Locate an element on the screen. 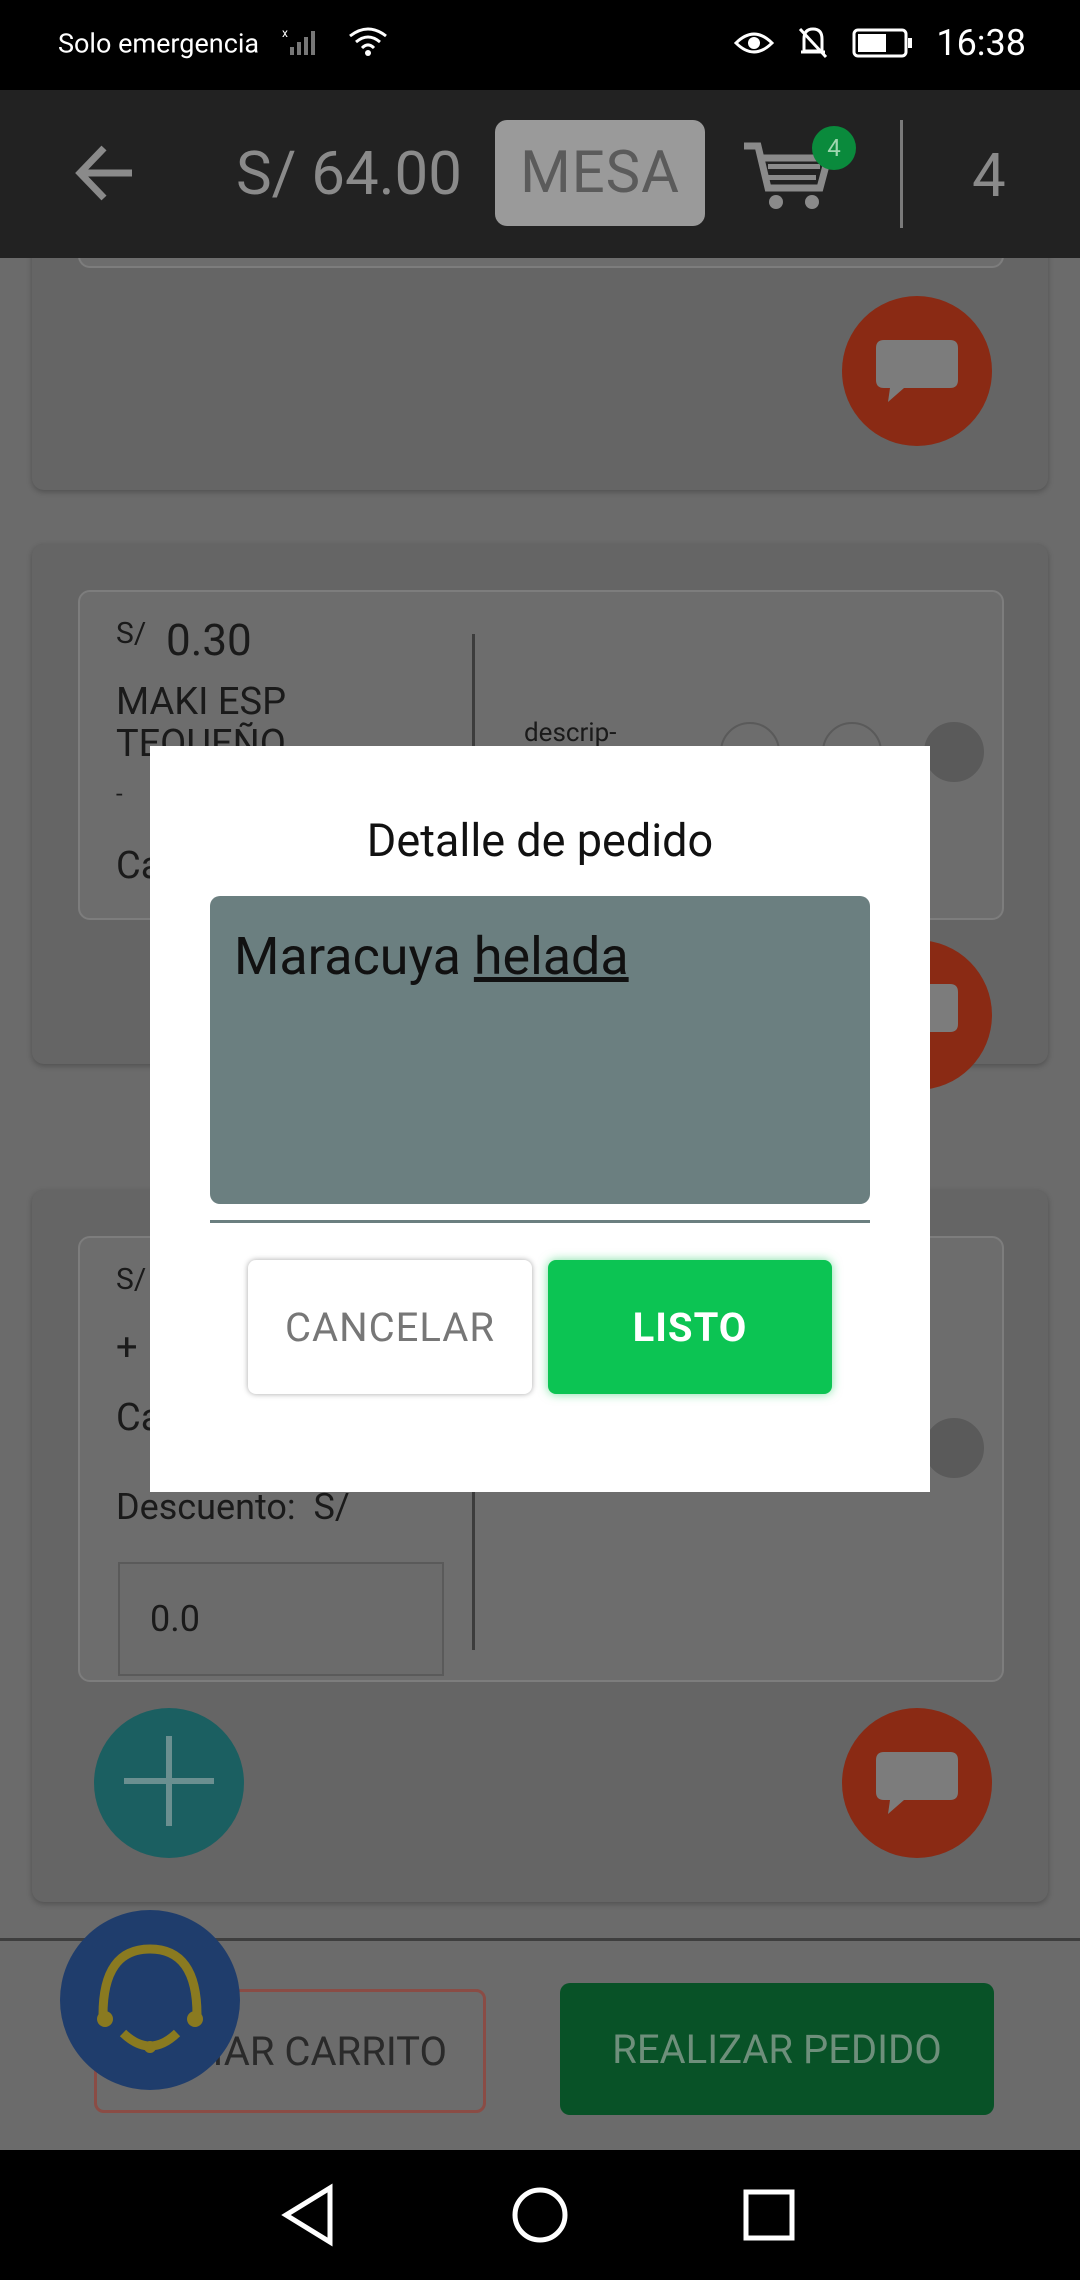 This screenshot has width=1080, height=2280. mesa-button: MESA is located at coordinates (600, 173).